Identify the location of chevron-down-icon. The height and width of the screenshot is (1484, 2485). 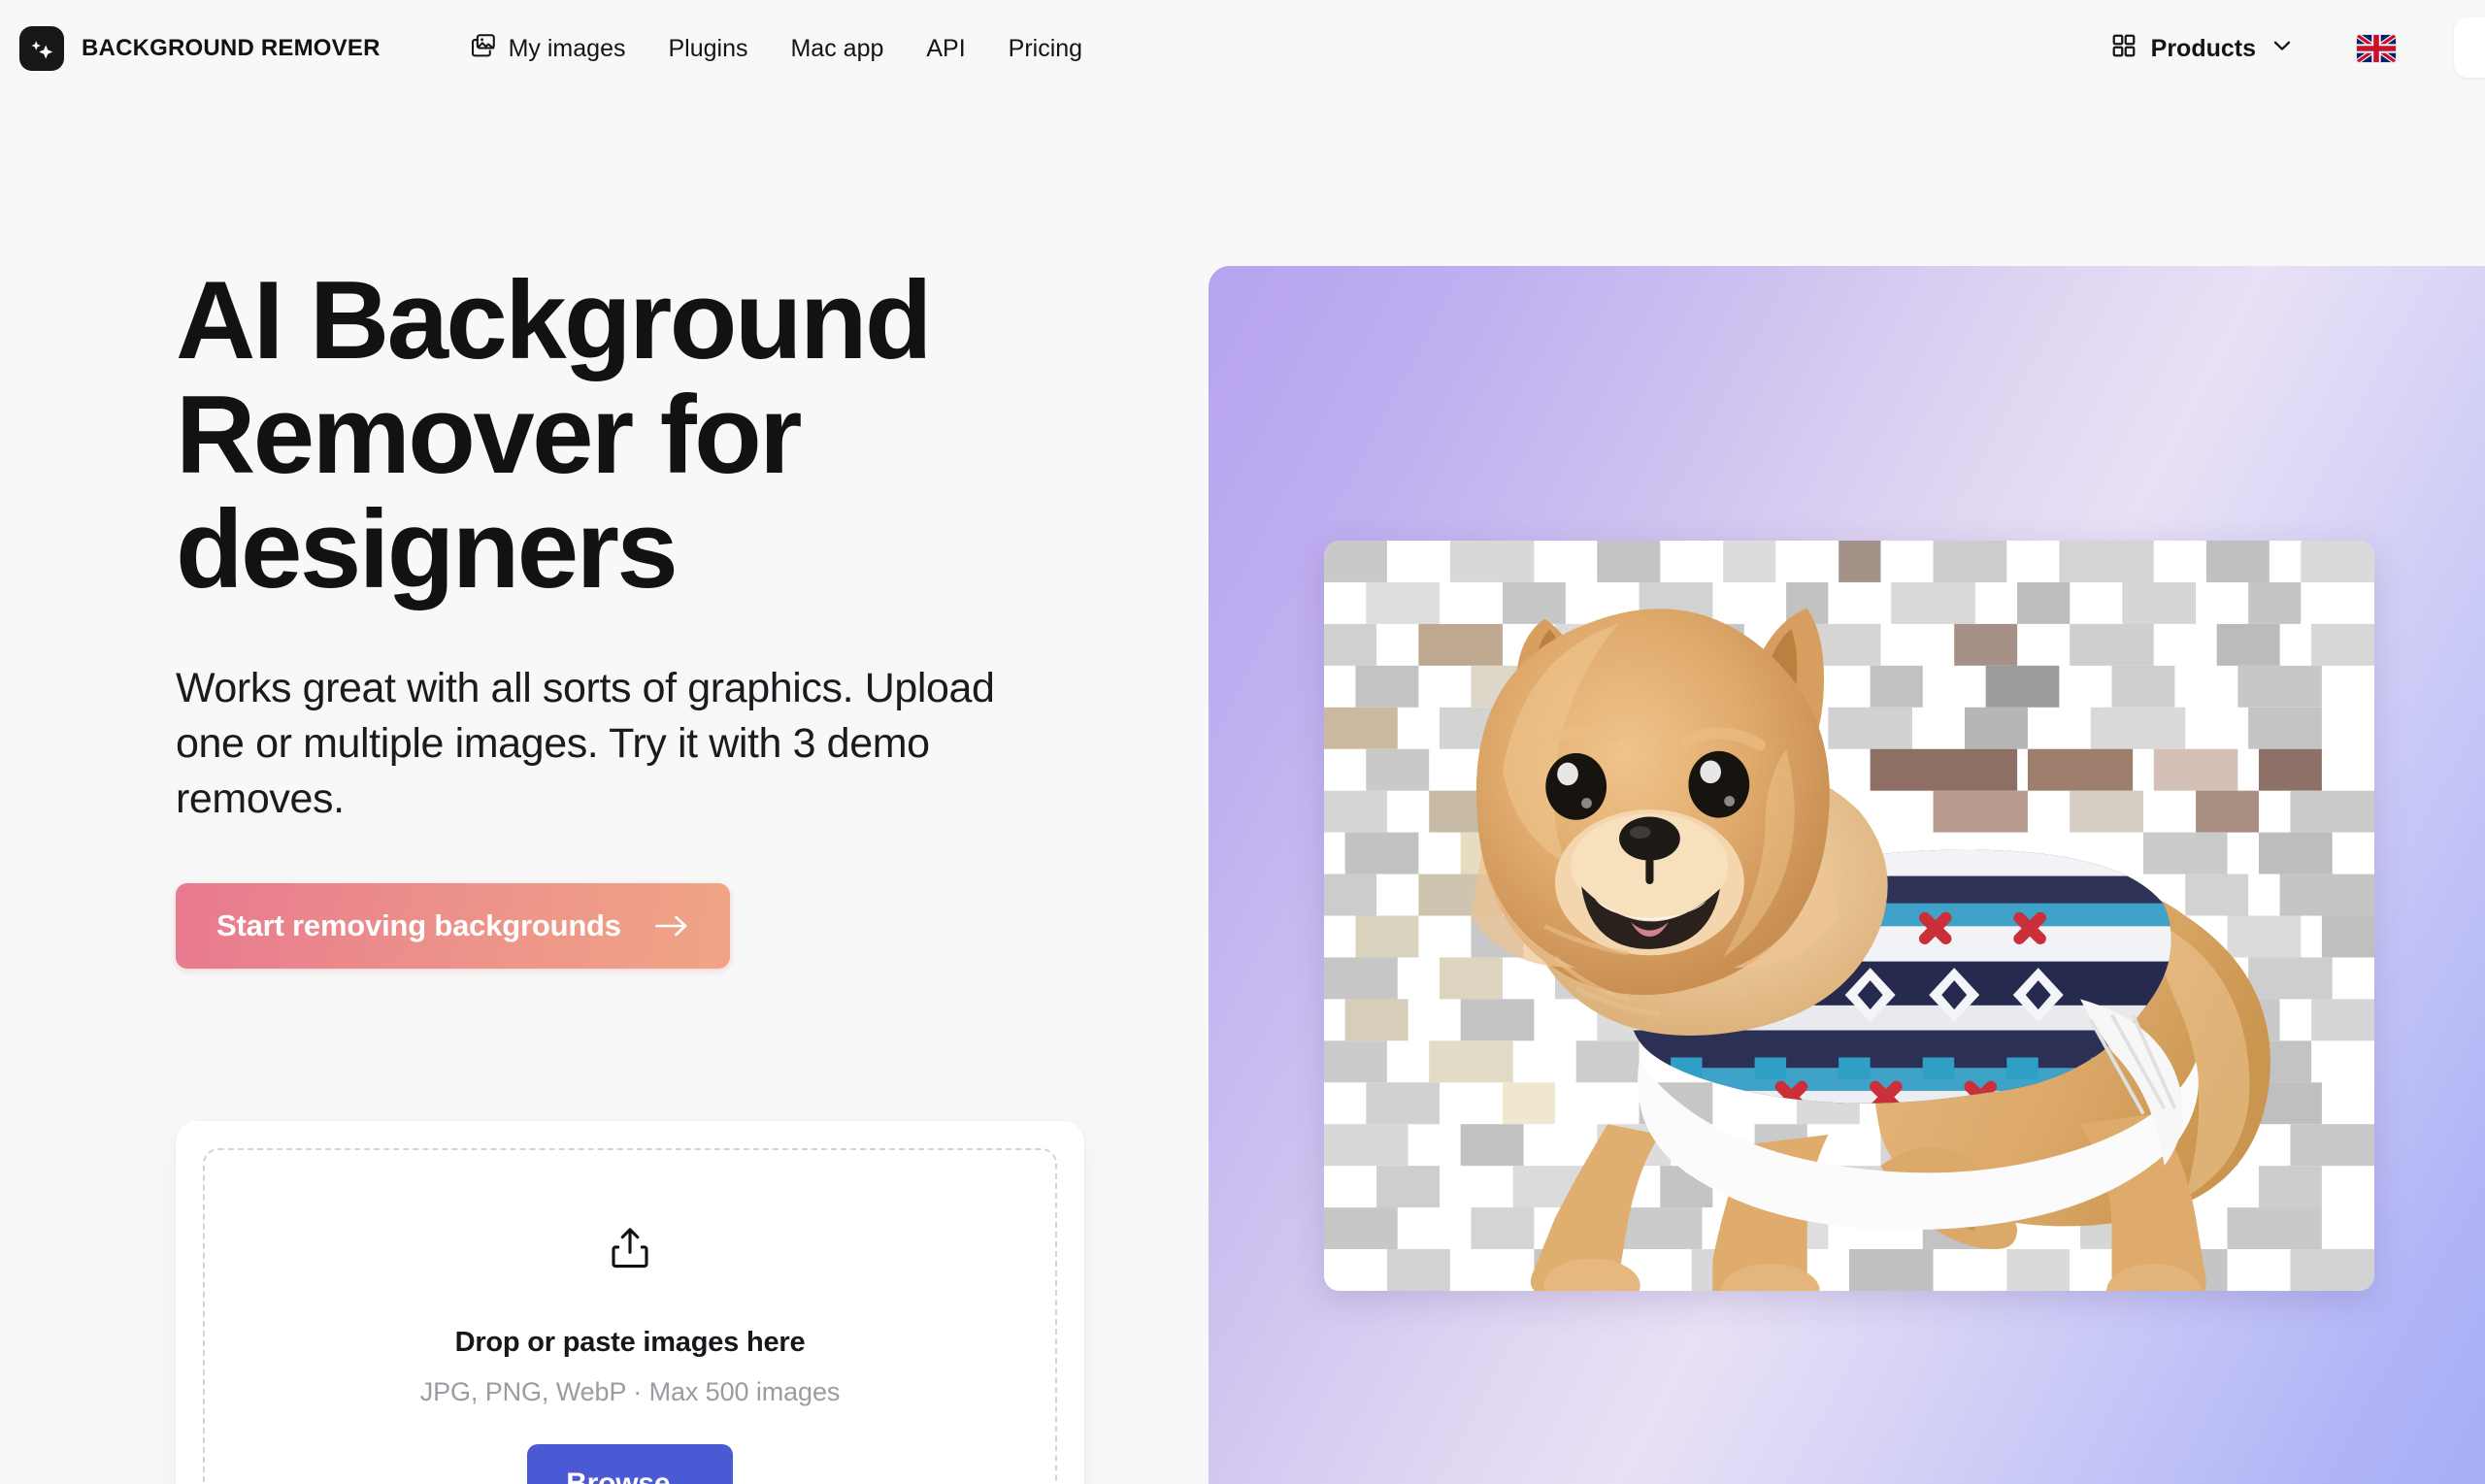
(2282, 49).